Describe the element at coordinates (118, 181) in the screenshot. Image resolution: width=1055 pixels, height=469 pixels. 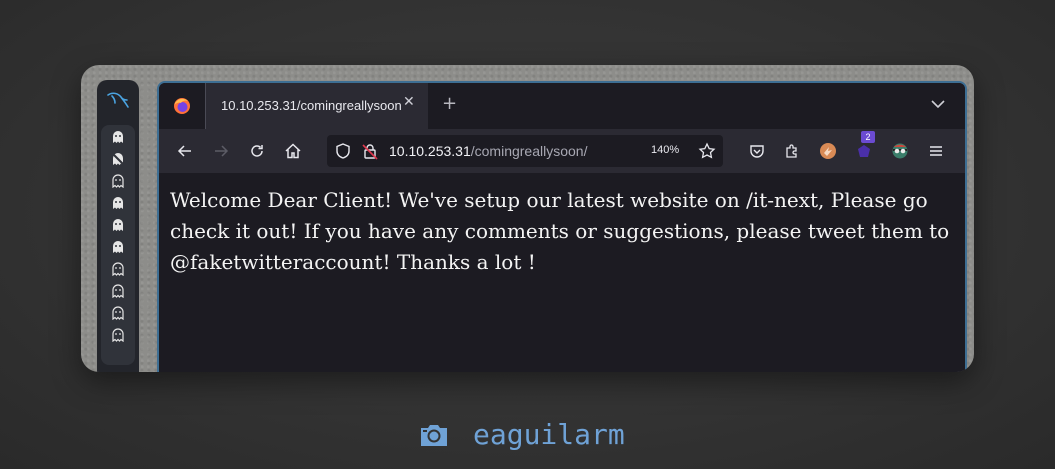
I see `workspace-3-ghost-icon` at that location.